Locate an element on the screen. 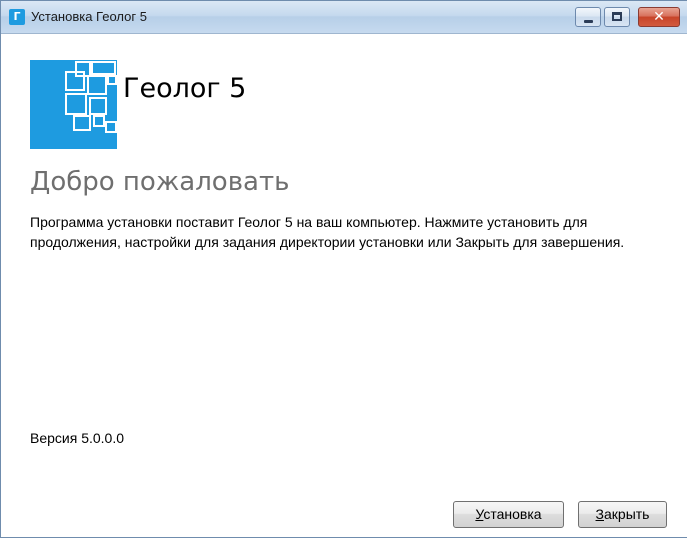 The image size is (687, 538). close-icon: ✕ is located at coordinates (659, 17).